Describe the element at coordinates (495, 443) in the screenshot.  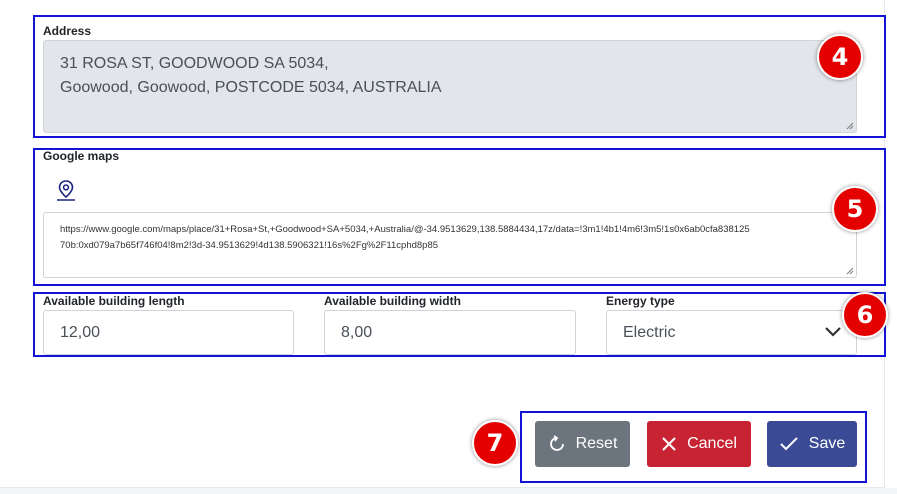
I see `annotation-badge-7: 7` at that location.